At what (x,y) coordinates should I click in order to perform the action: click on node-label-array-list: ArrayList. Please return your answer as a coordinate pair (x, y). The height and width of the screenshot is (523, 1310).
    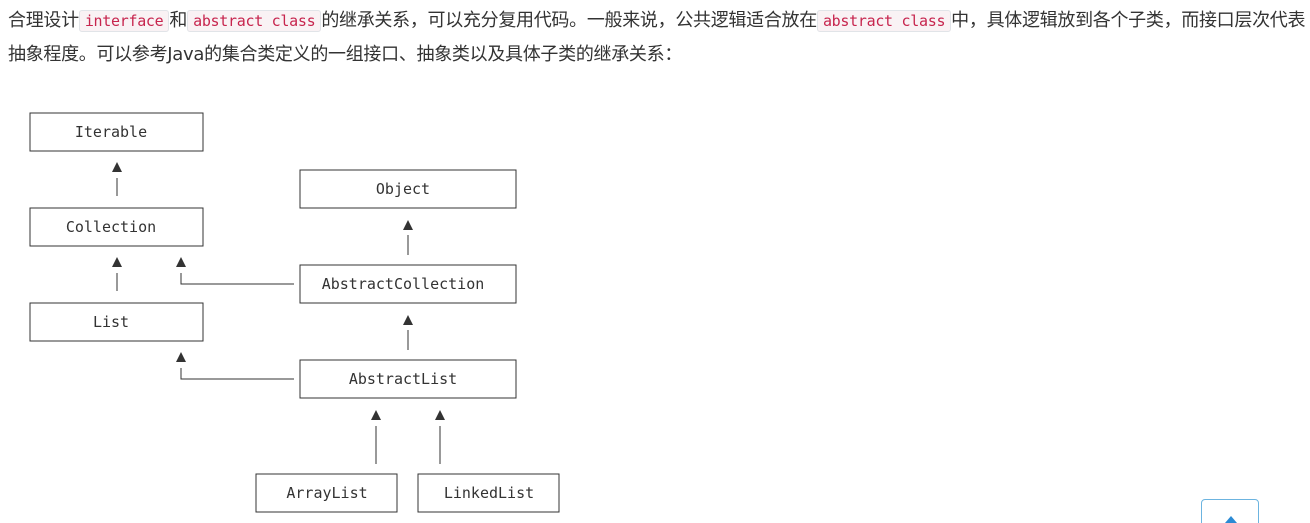
    Looking at the image, I should click on (326, 493).